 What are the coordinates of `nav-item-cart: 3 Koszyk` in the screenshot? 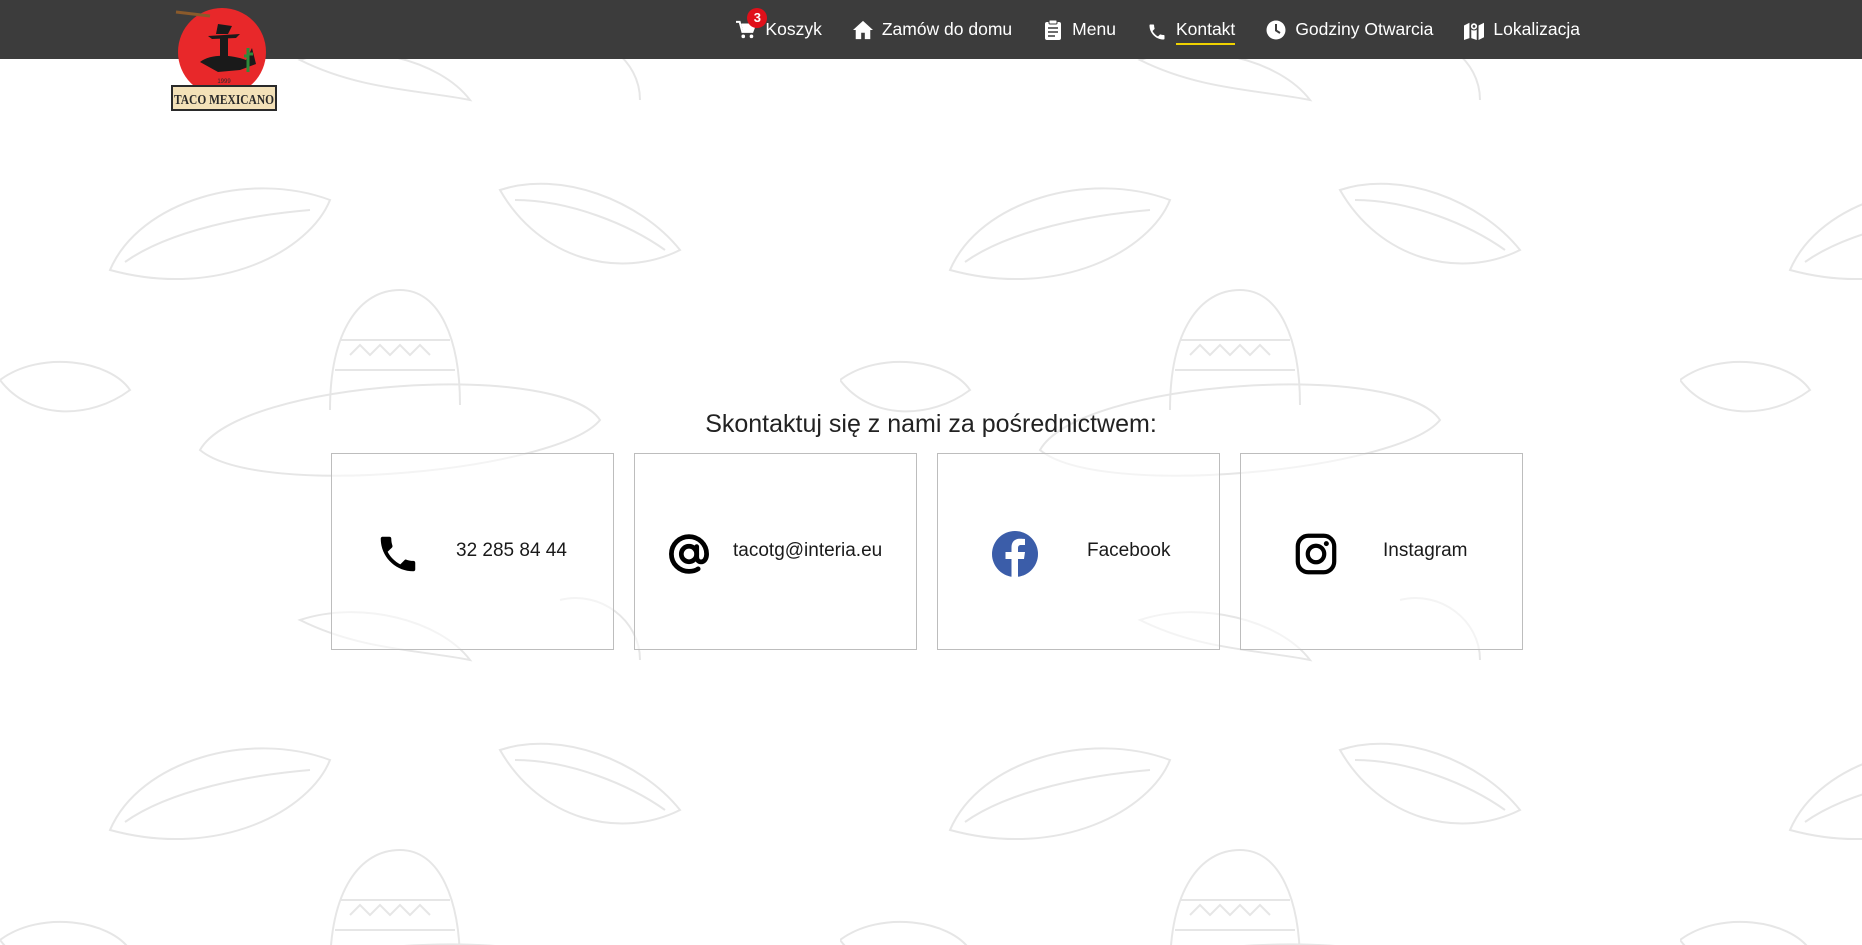 It's located at (778, 29).